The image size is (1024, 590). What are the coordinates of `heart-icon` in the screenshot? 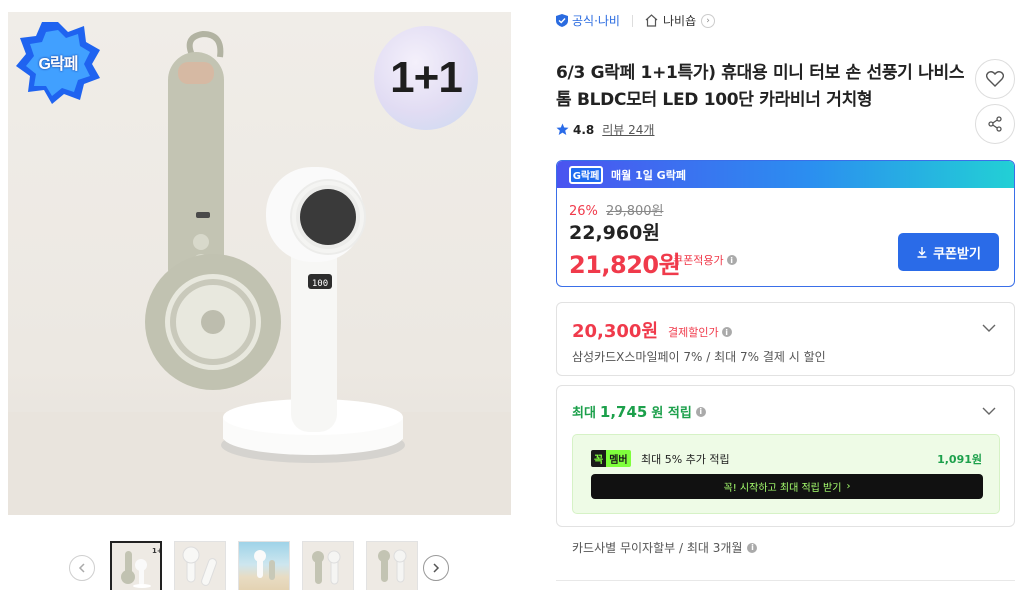 It's located at (995, 79).